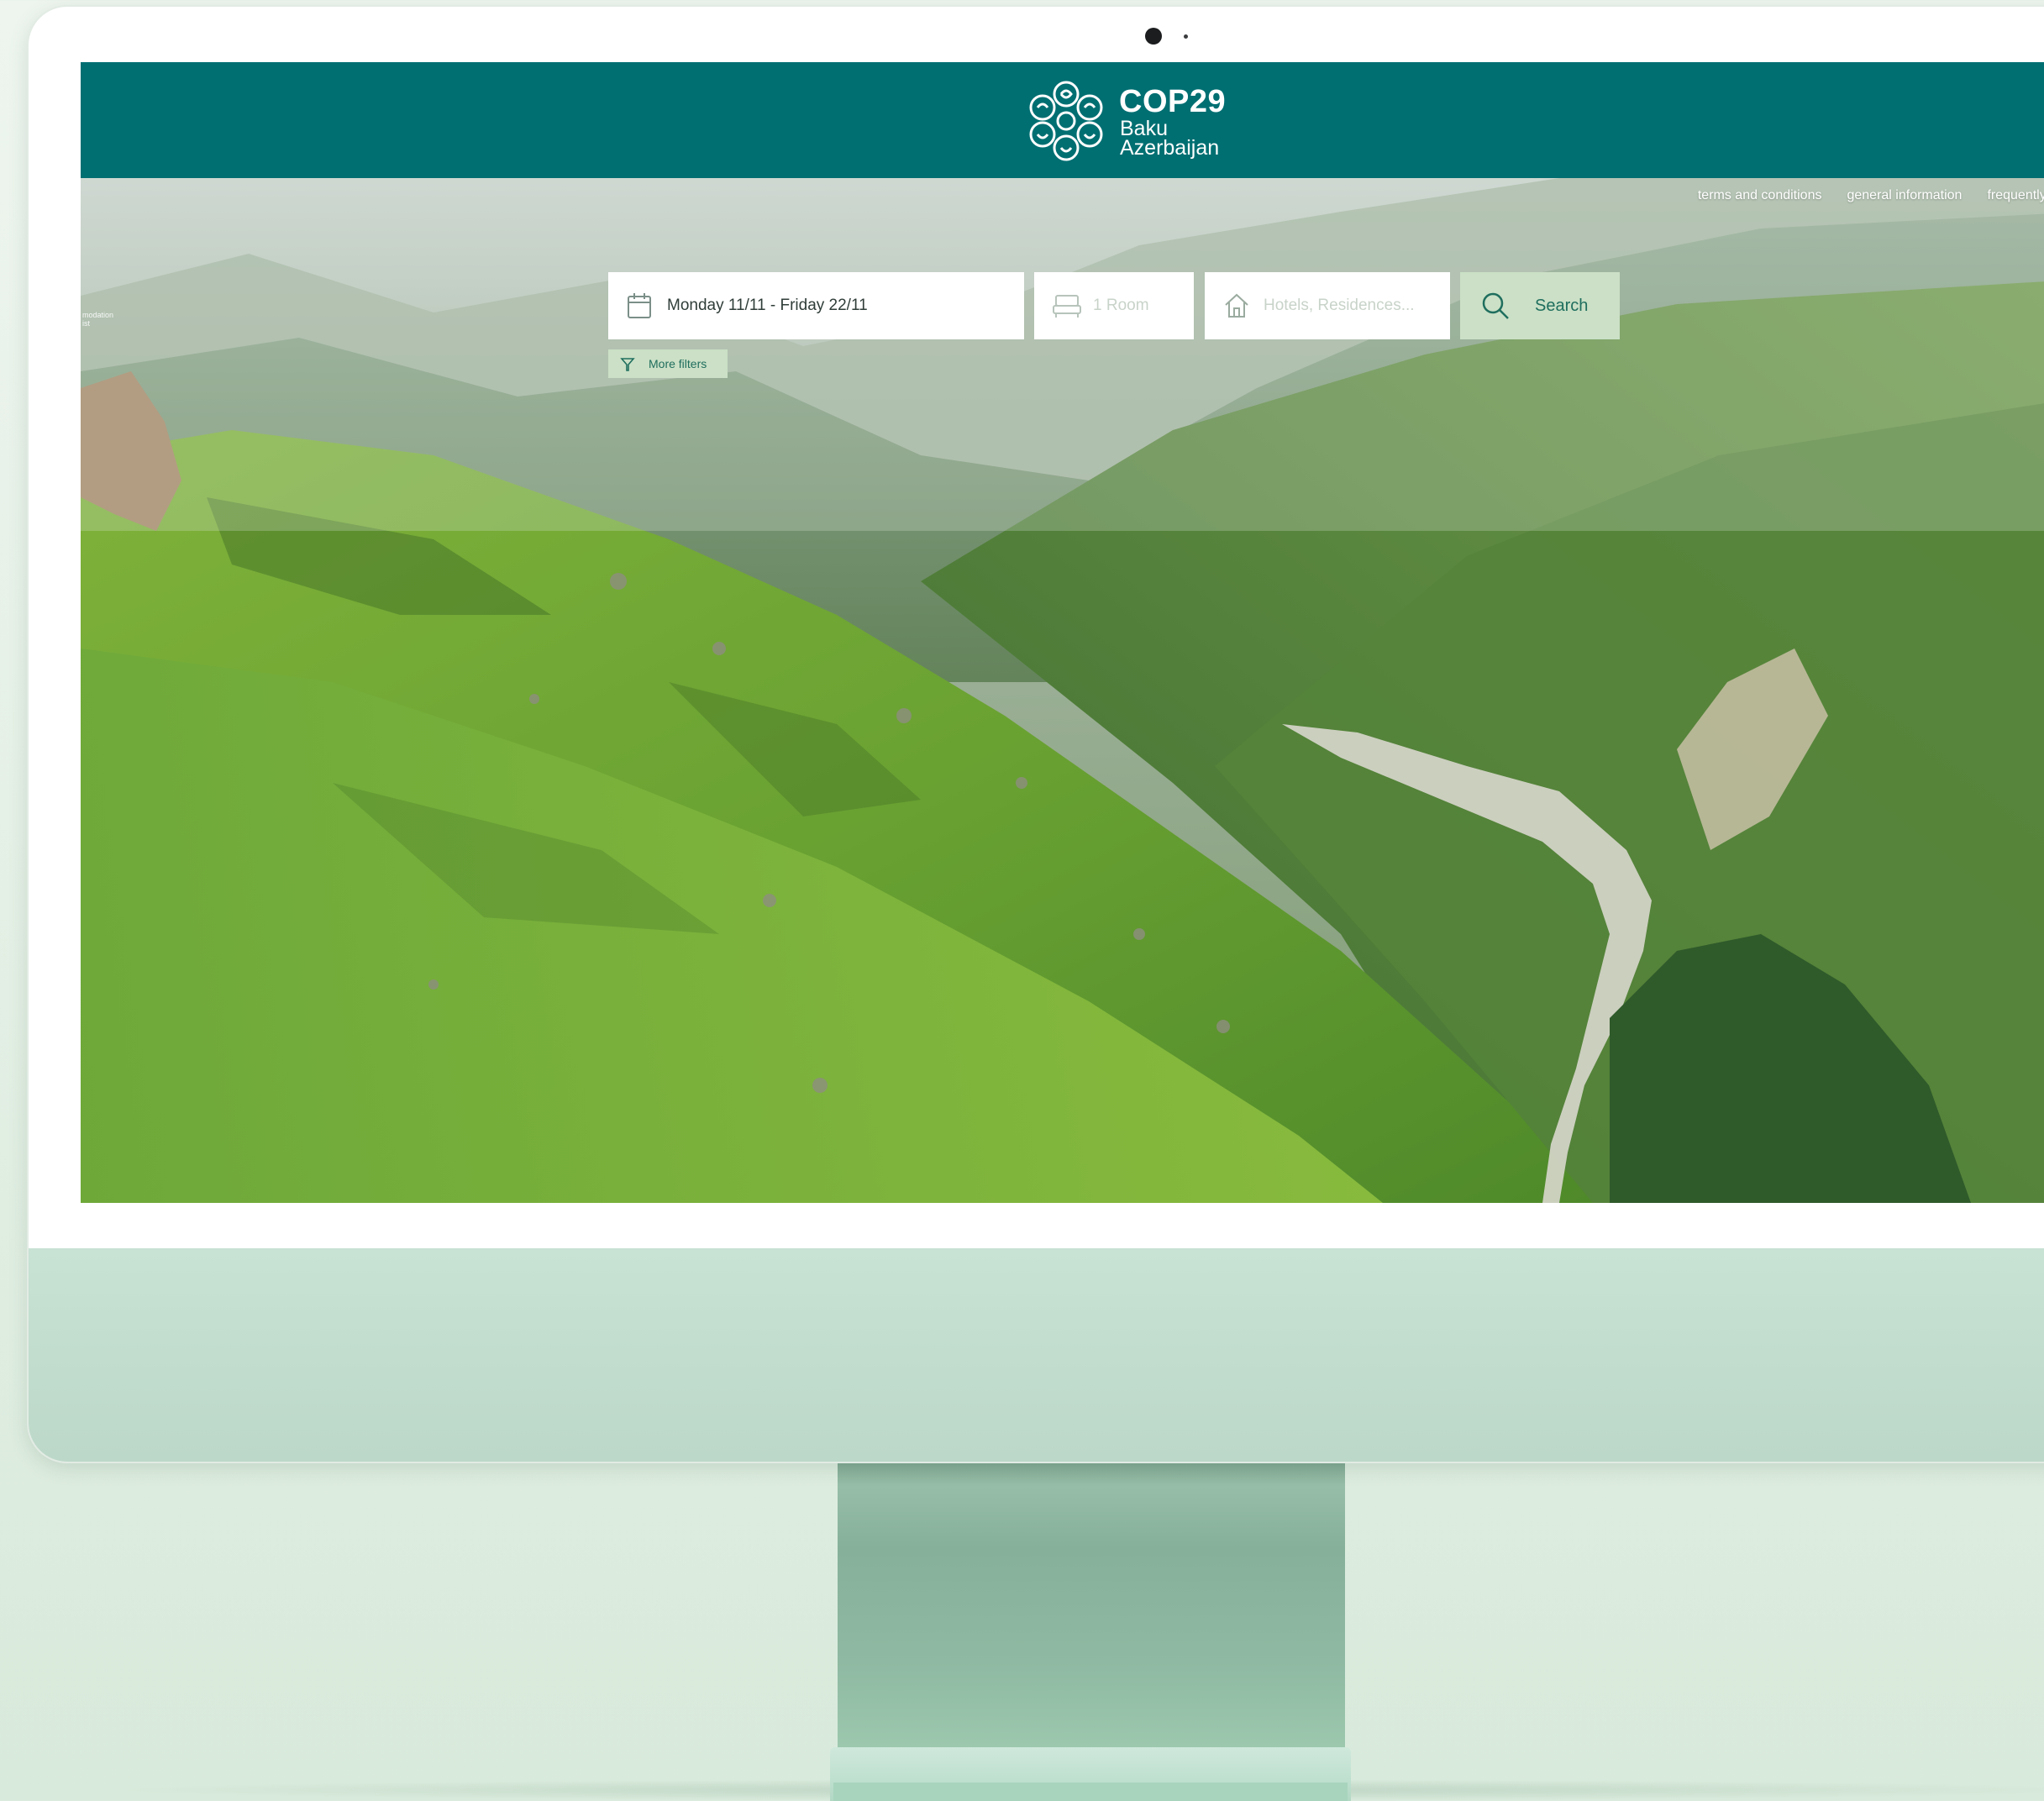 The height and width of the screenshot is (1801, 2044). What do you see at coordinates (1153, 37) in the screenshot?
I see `camera-icon` at bounding box center [1153, 37].